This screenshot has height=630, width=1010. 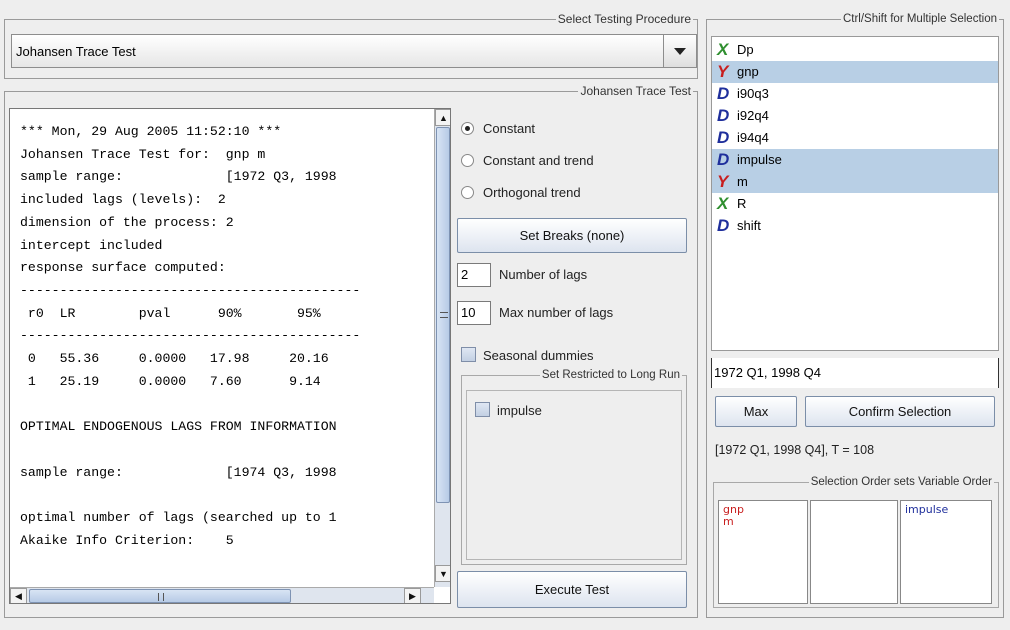 What do you see at coordinates (745, 49) in the screenshot?
I see `variable-name: Dp` at bounding box center [745, 49].